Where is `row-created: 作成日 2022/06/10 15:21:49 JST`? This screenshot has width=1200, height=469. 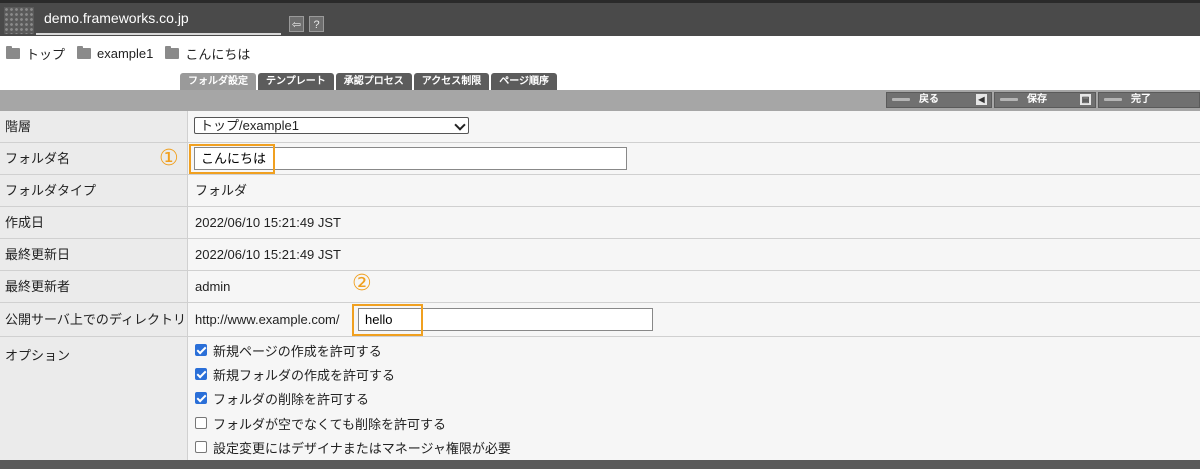
row-created: 作成日 2022/06/10 15:21:49 JST is located at coordinates (600, 223).